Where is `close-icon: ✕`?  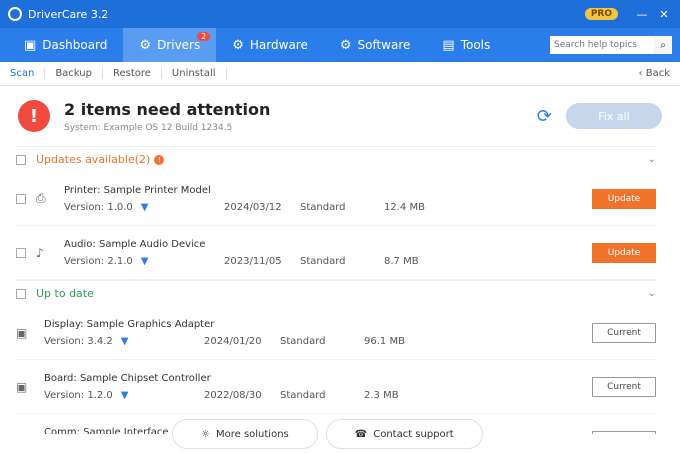 close-icon: ✕ is located at coordinates (664, 14).